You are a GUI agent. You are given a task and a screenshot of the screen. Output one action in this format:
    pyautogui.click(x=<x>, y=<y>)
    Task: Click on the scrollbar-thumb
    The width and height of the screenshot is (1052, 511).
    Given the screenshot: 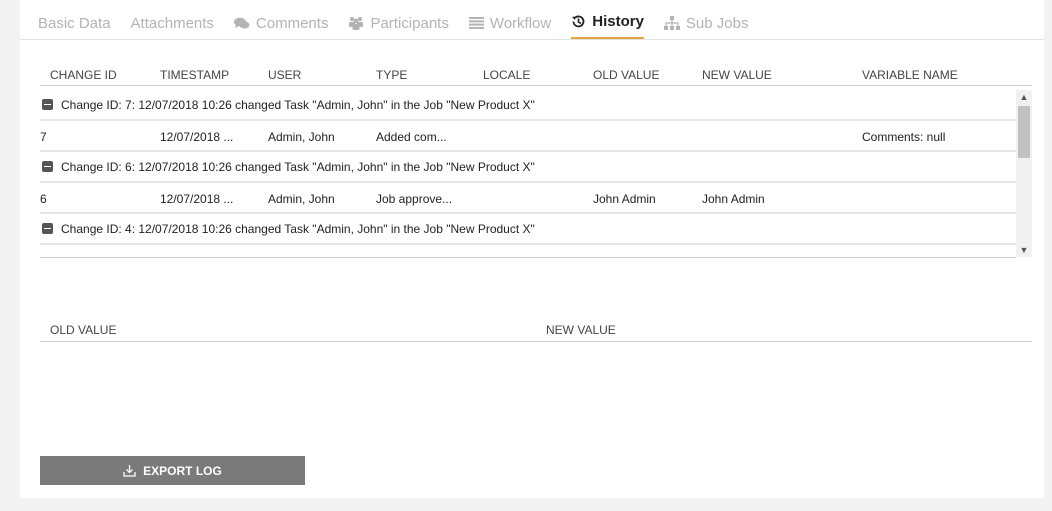 What is the action you would take?
    pyautogui.click(x=1024, y=132)
    